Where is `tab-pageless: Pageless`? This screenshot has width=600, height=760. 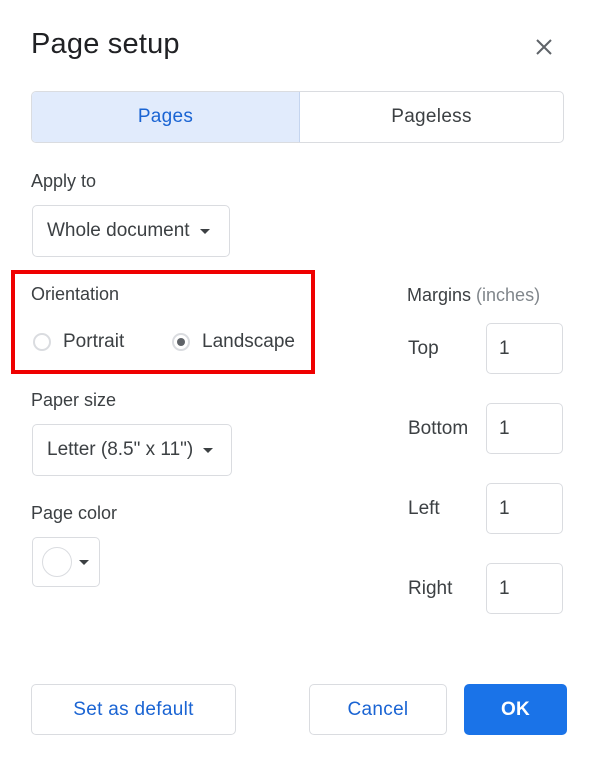
tab-pageless: Pageless is located at coordinates (431, 117).